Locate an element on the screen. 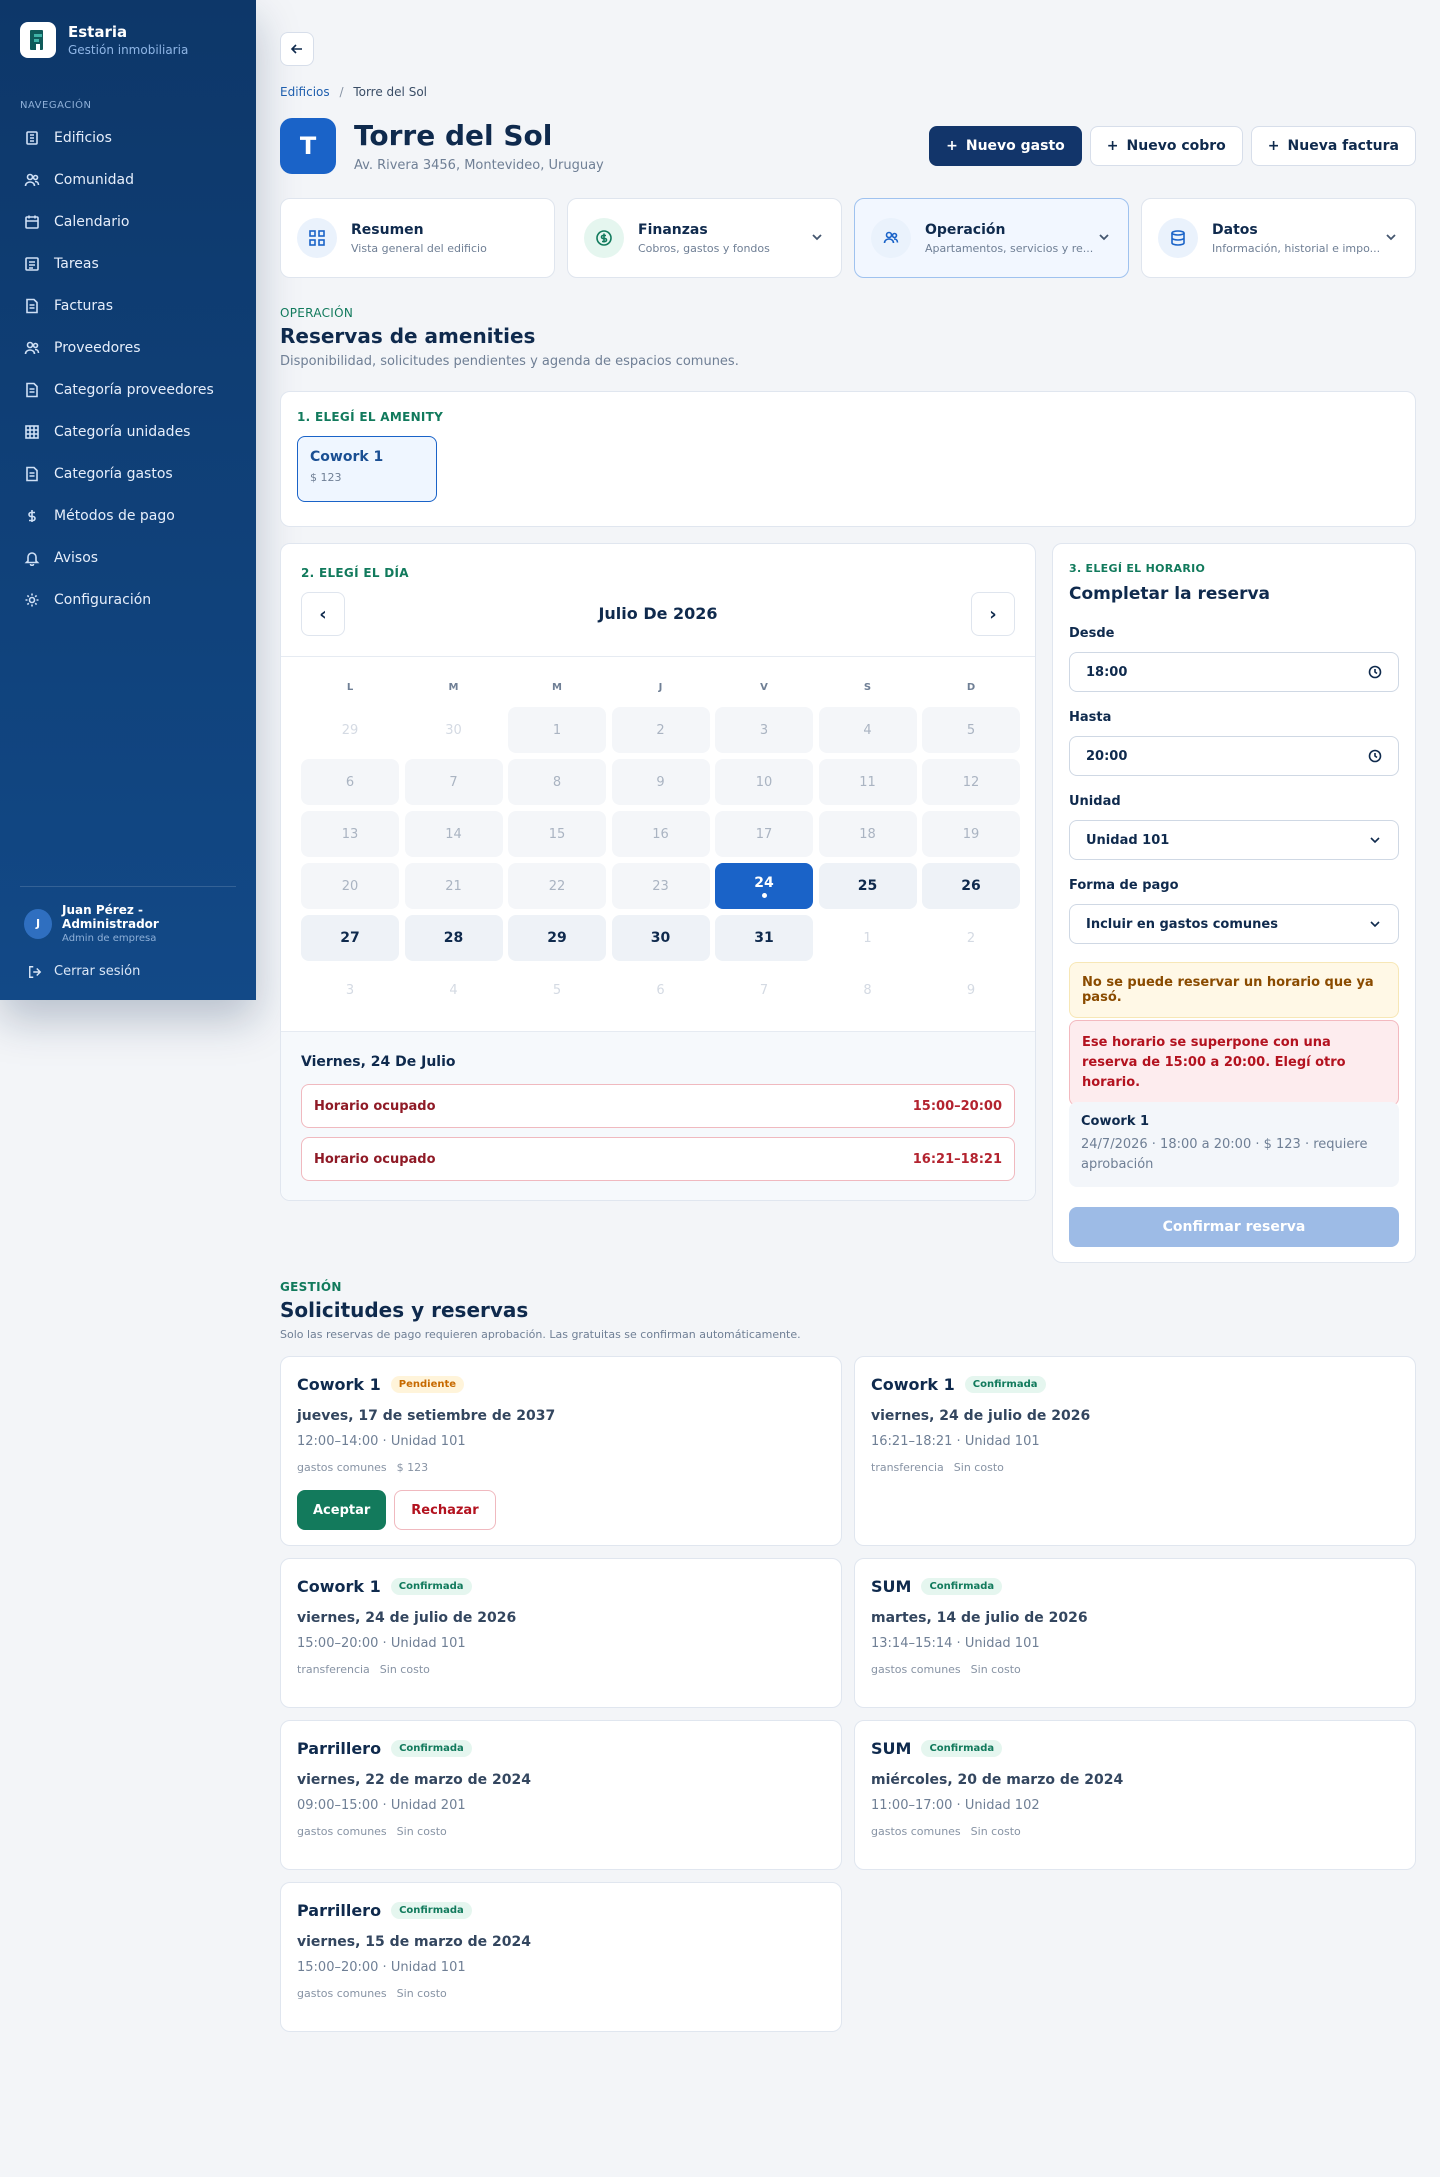  unit-select: Unidad 101 is located at coordinates (1234, 840).